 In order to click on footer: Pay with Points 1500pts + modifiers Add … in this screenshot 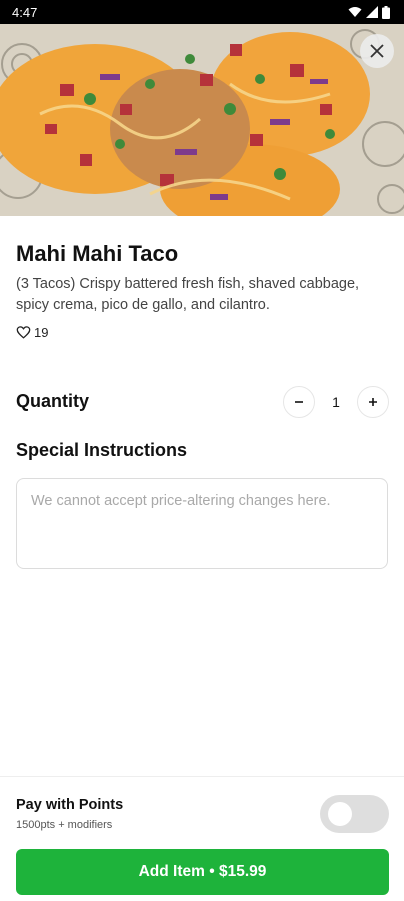, I will do `click(202, 838)`.